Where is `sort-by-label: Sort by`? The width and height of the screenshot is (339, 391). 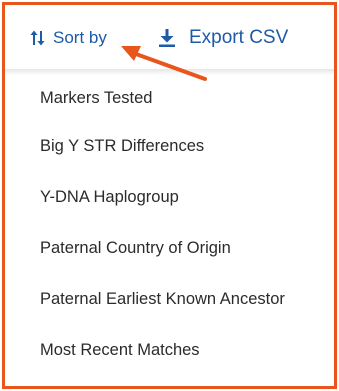
sort-by-label: Sort by is located at coordinates (80, 37).